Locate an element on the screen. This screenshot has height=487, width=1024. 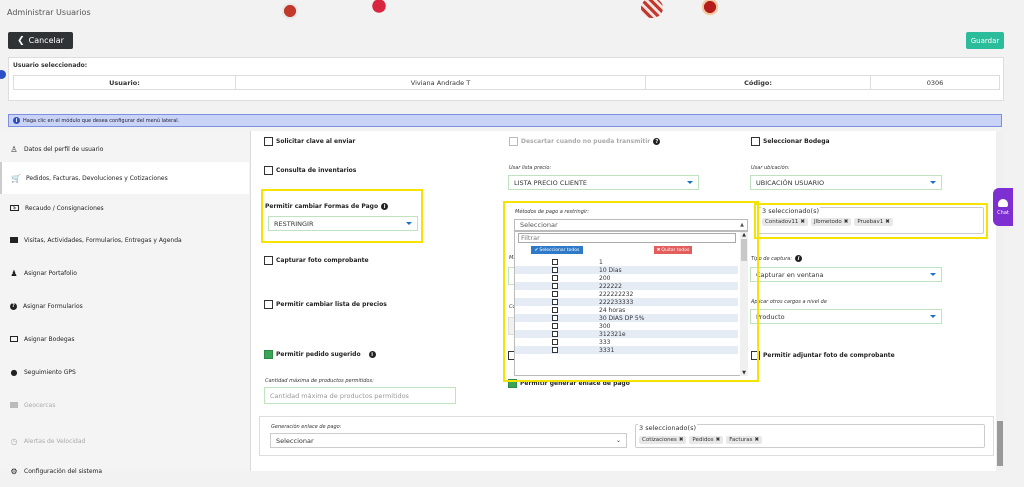
sidebar-item-configuracion: ⚙ Configuración del sistema is located at coordinates (124, 471).